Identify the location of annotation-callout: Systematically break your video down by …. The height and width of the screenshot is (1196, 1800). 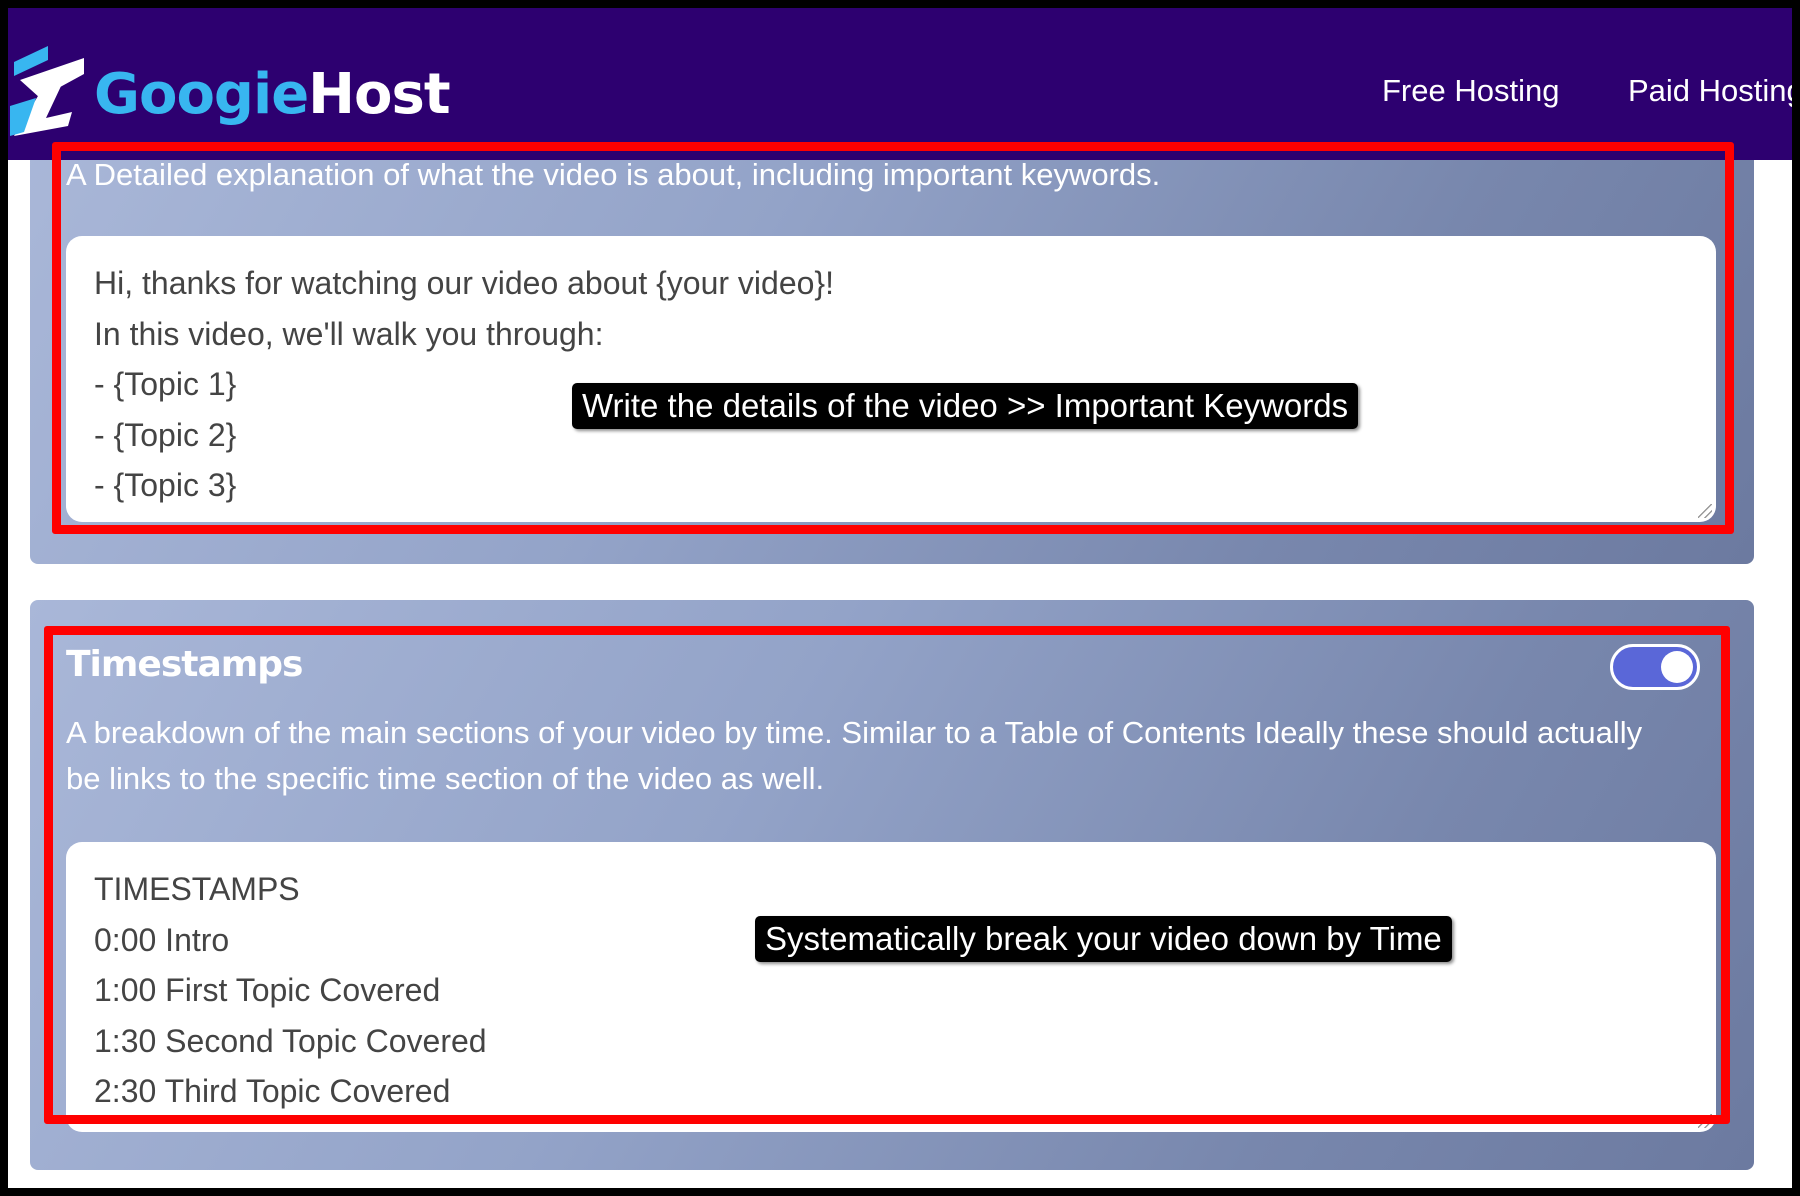
(1103, 939).